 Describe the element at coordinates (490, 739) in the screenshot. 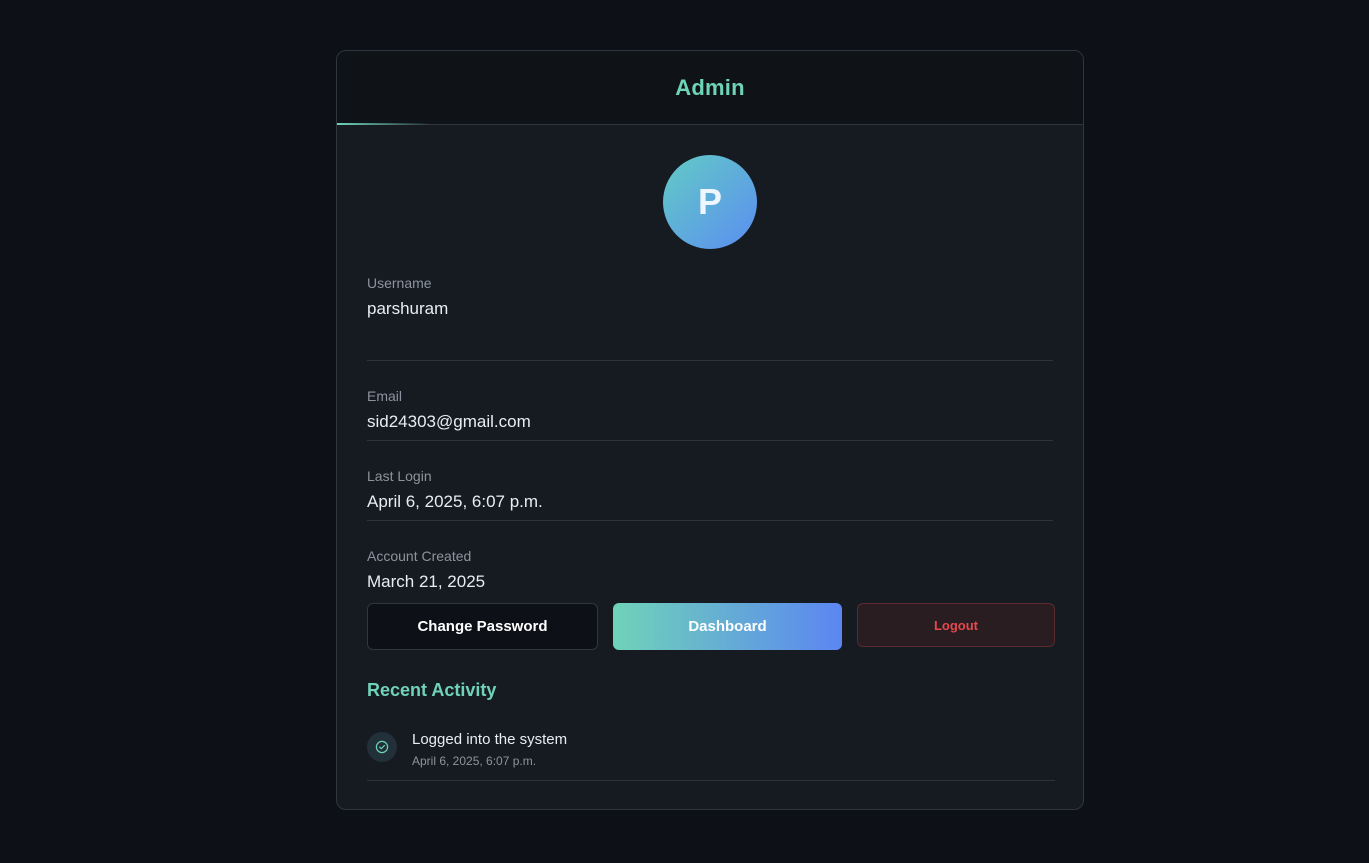

I see `activity-text: Logged into the system` at that location.